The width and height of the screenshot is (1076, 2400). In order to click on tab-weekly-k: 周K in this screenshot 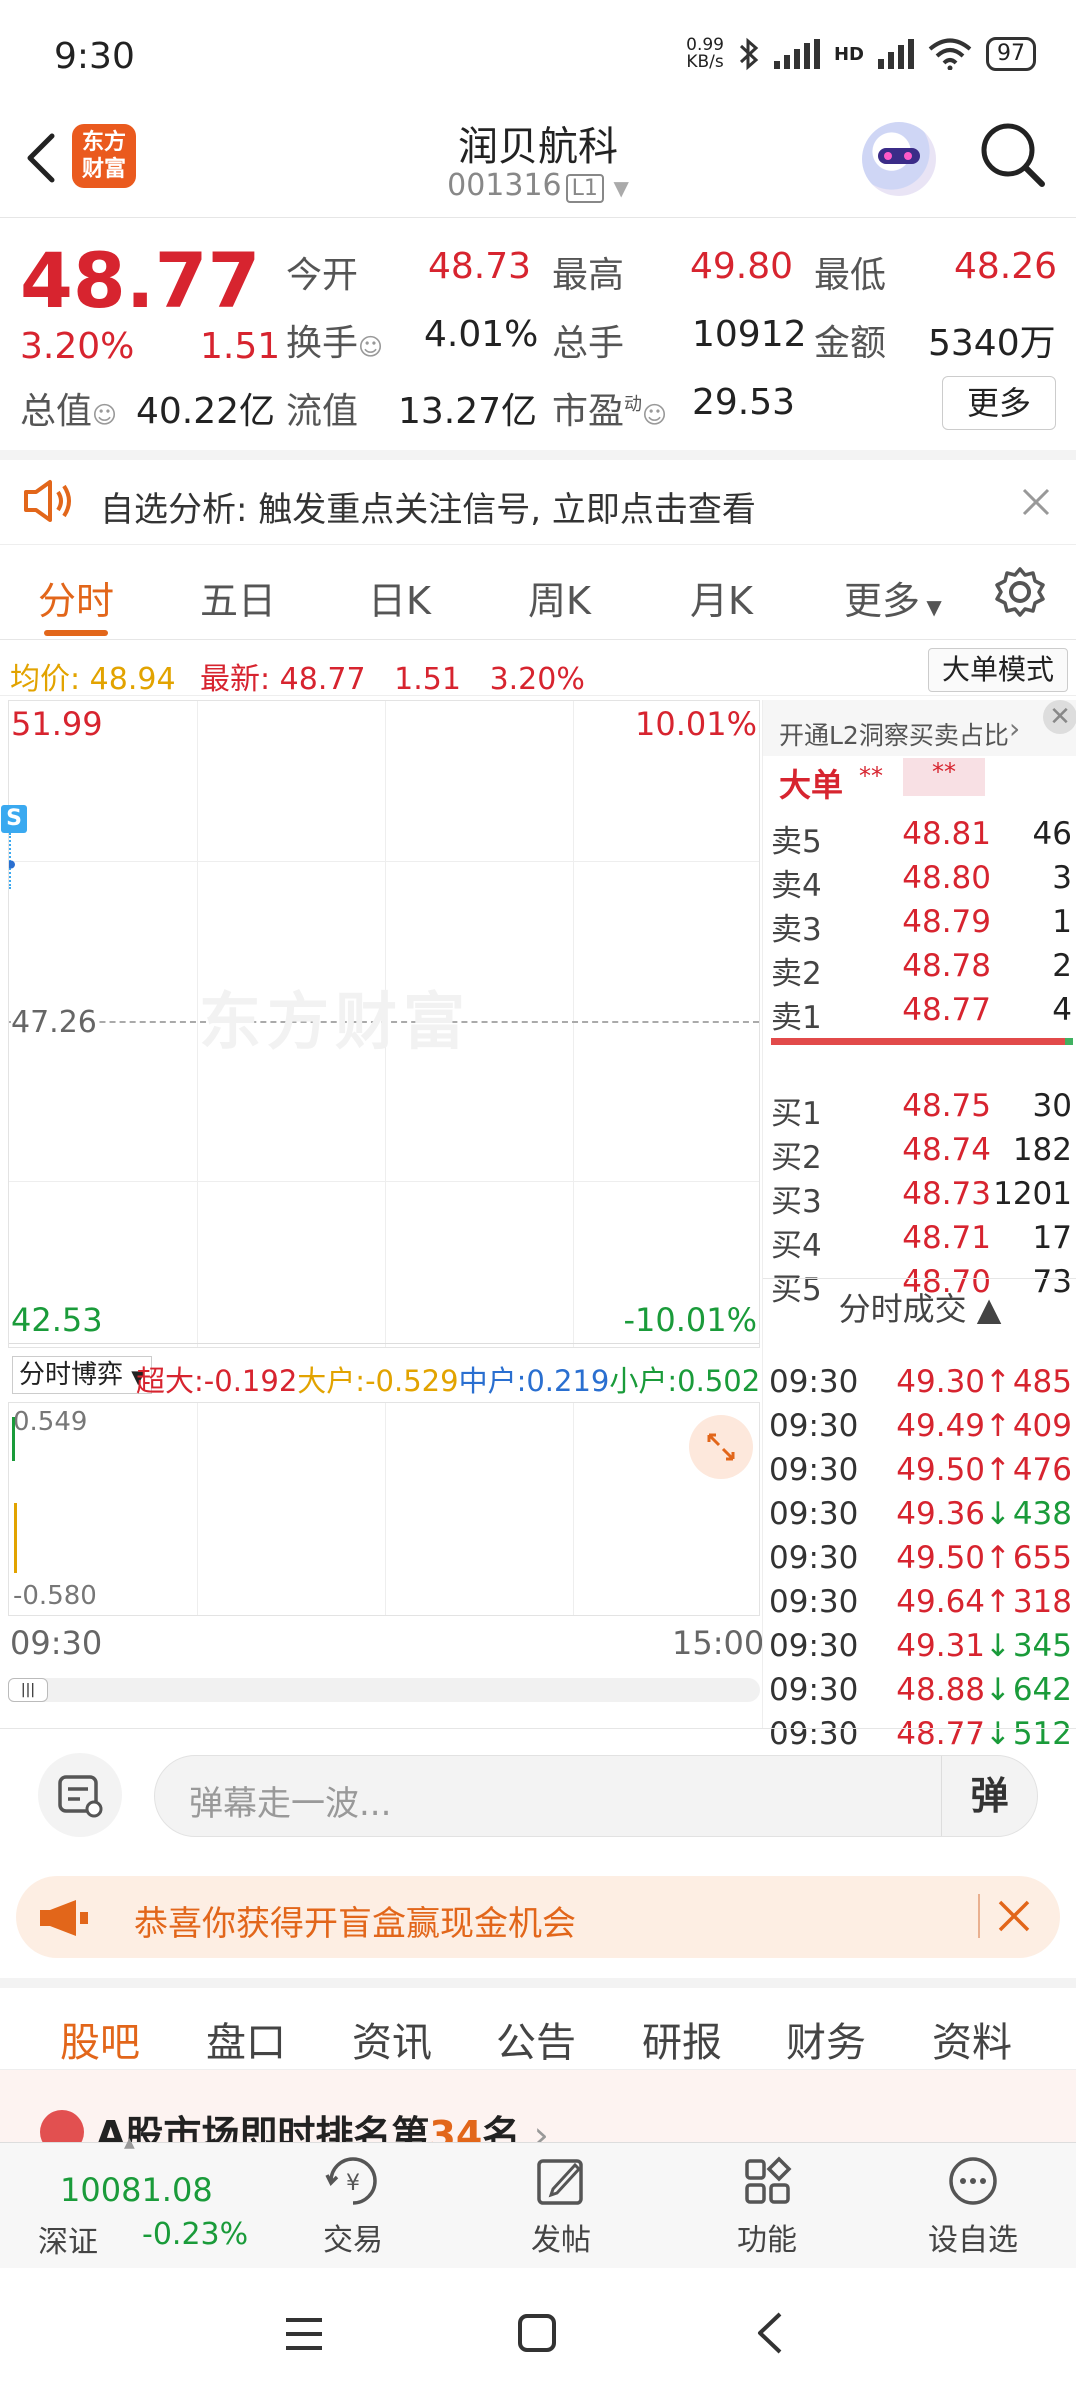, I will do `click(559, 597)`.